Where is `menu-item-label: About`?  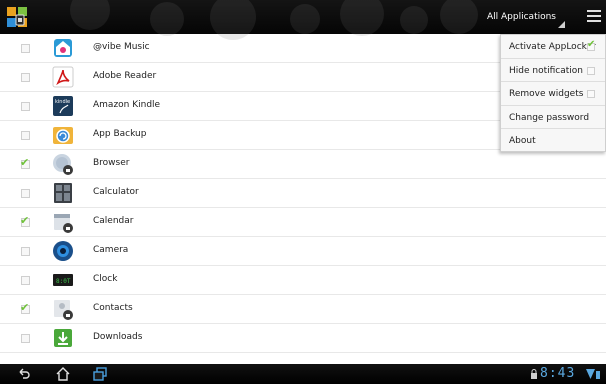
menu-item-label: About is located at coordinates (522, 141).